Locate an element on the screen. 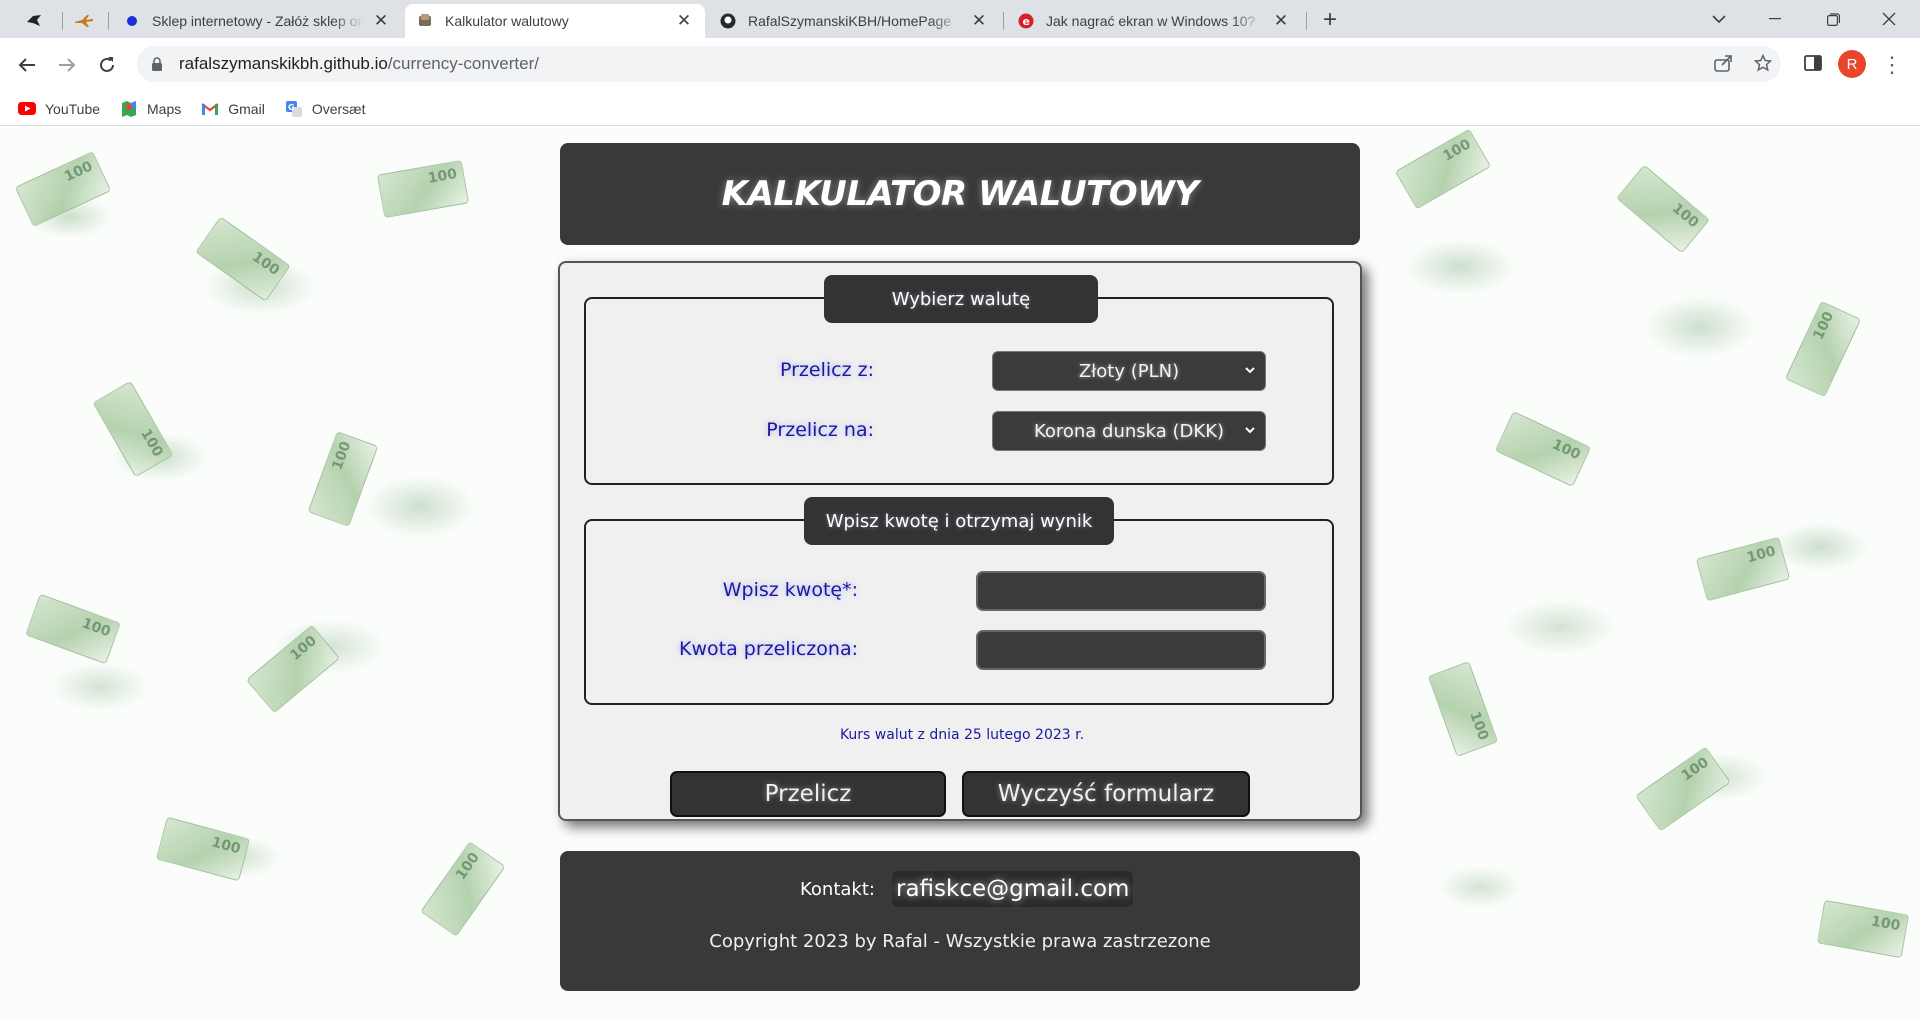 Image resolution: width=1920 pixels, height=1020 pixels. bookmark-translate: G Oversæt is located at coordinates (325, 109).